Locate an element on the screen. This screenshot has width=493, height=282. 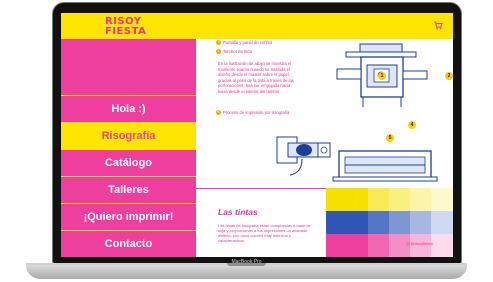
instagram-link: ◎ @risoyfiesta is located at coordinates (419, 243).